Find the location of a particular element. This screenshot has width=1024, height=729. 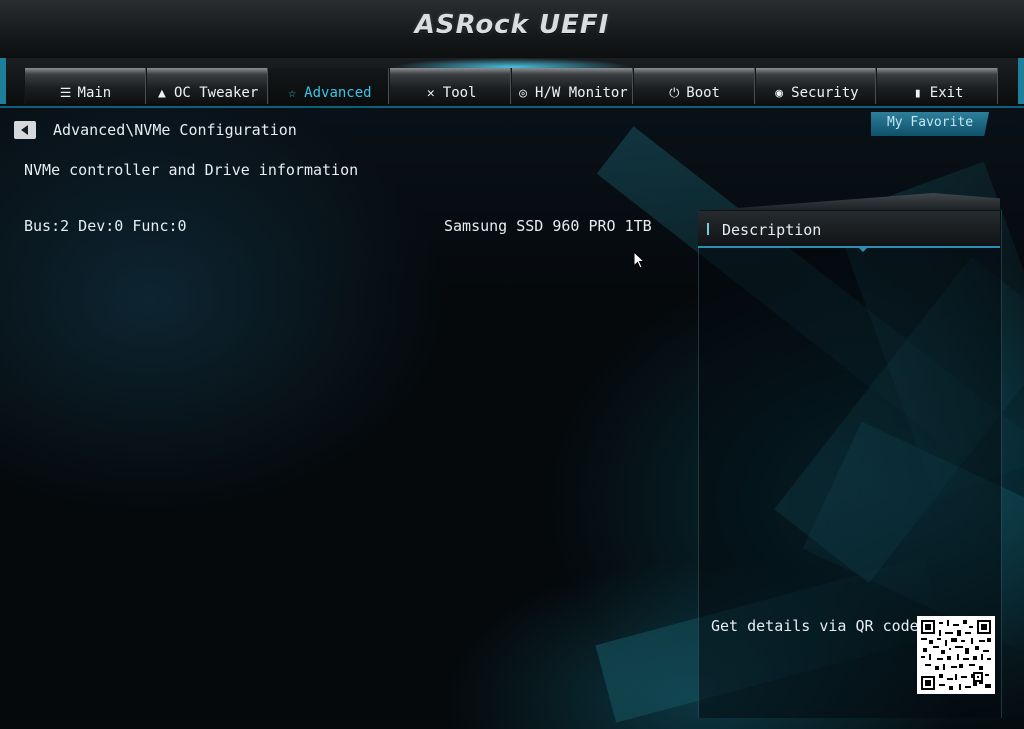

back-button is located at coordinates (25, 130).